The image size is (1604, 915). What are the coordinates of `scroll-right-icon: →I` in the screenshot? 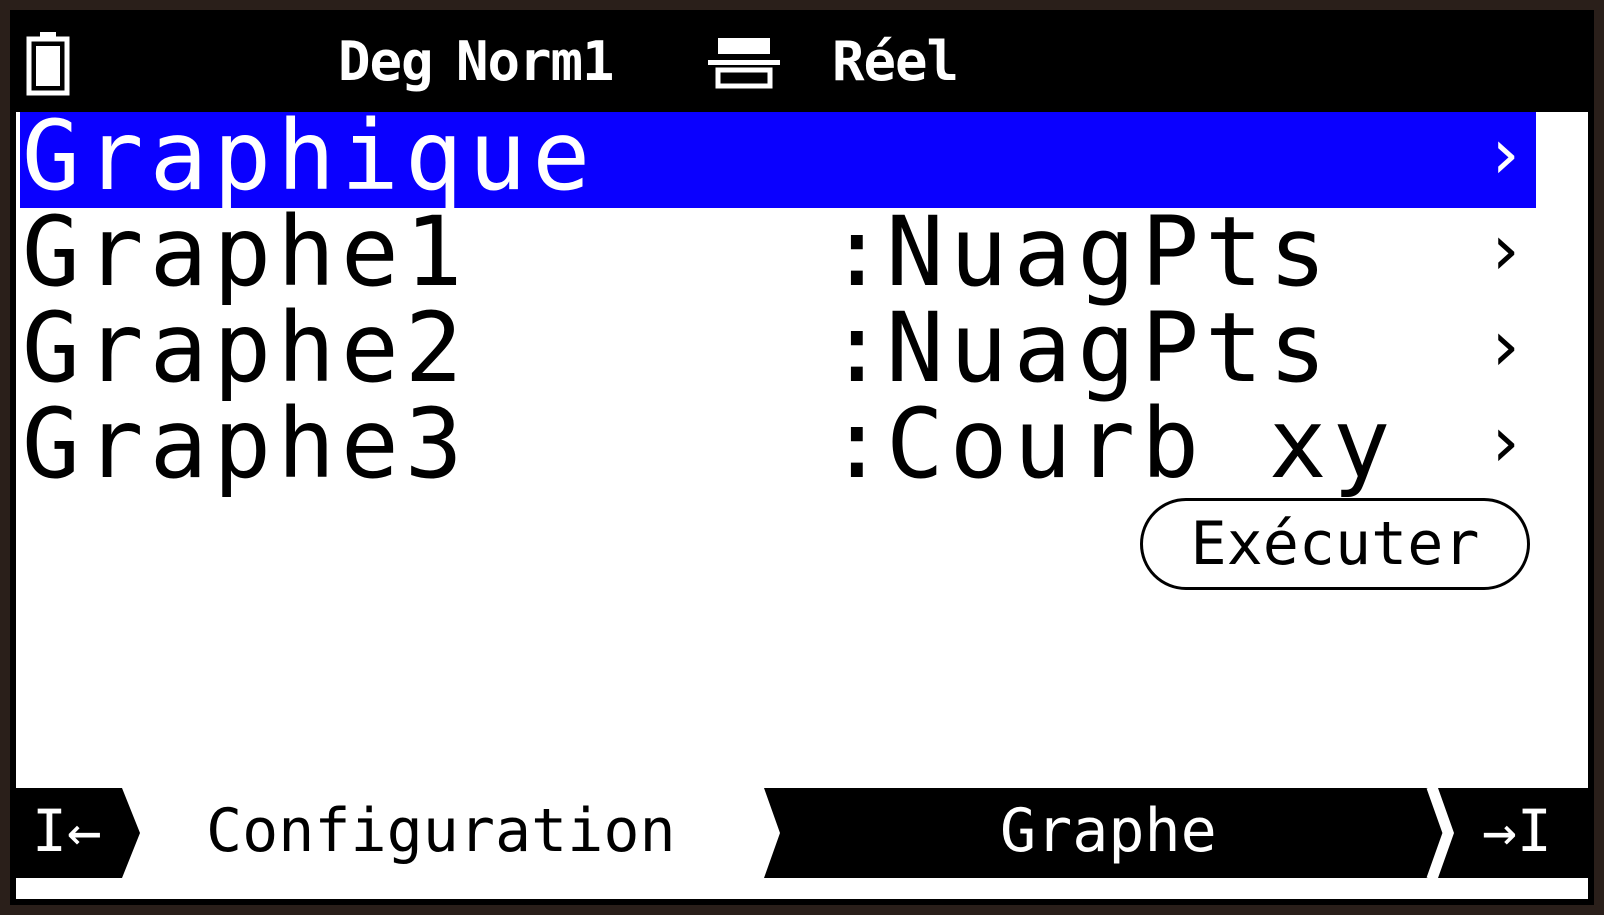 It's located at (1517, 831).